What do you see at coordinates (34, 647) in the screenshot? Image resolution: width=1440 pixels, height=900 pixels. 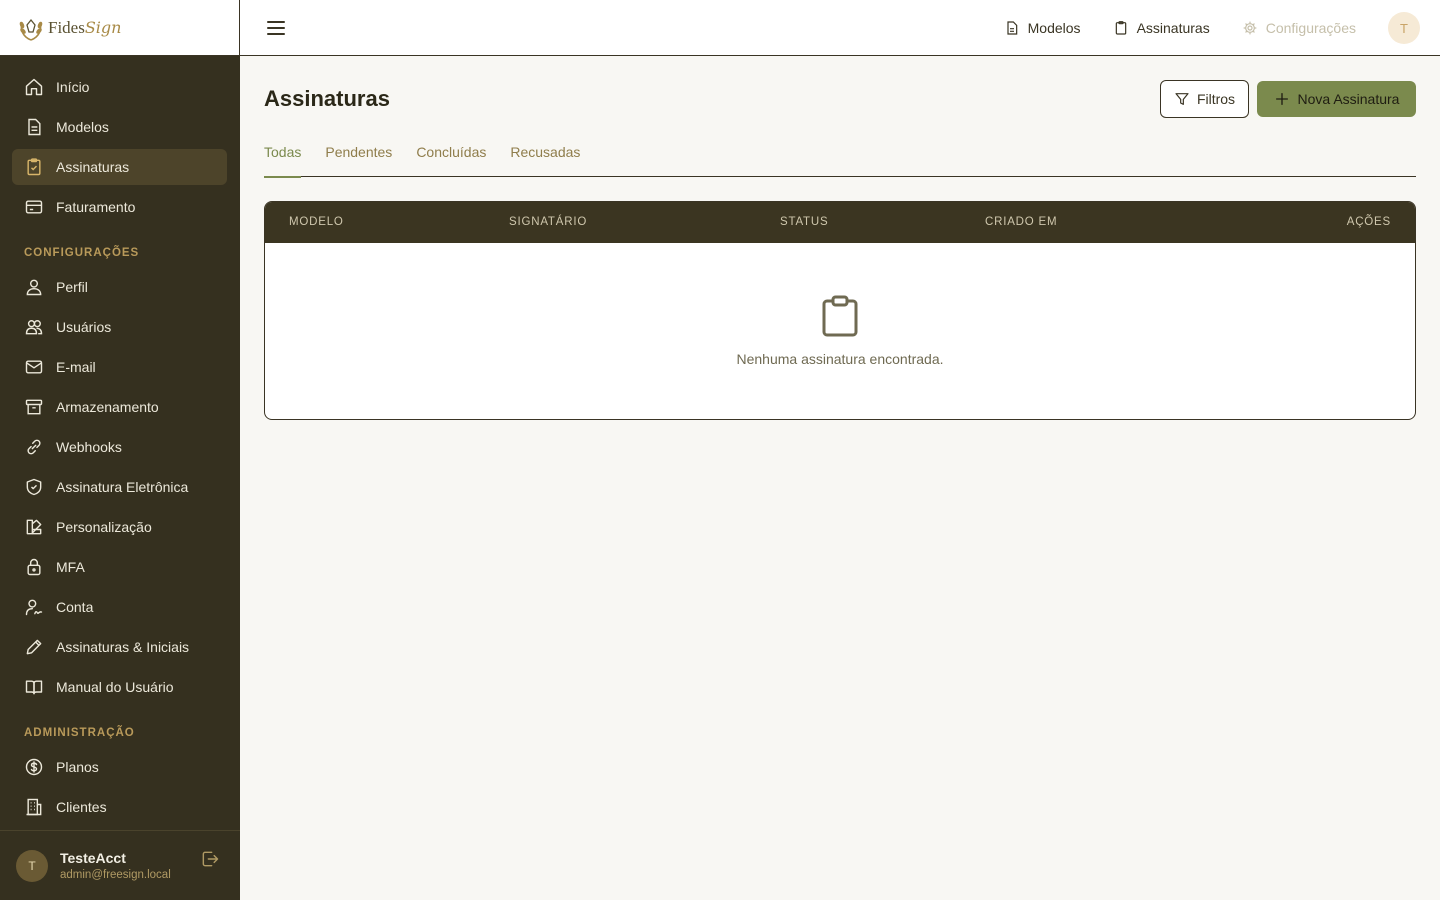 I see `pen-icon` at bounding box center [34, 647].